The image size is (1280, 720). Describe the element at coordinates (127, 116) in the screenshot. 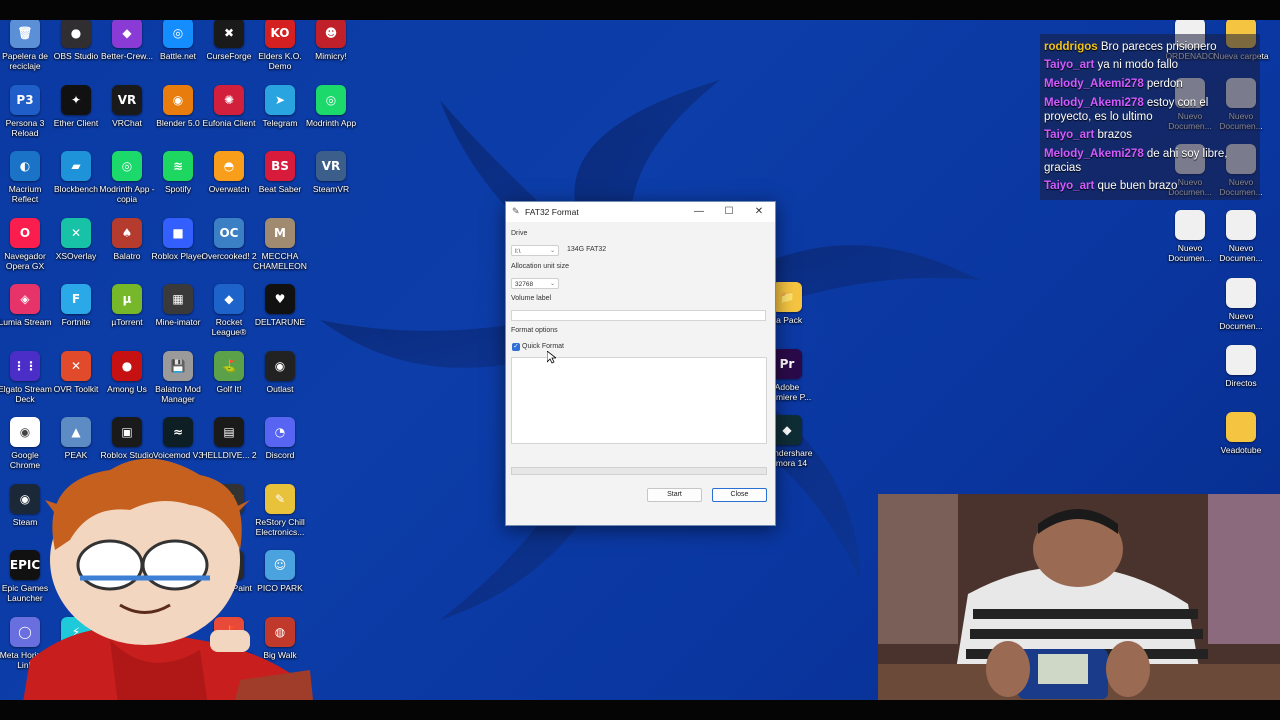

I see `desktop-shortcut: VR VRChat` at that location.